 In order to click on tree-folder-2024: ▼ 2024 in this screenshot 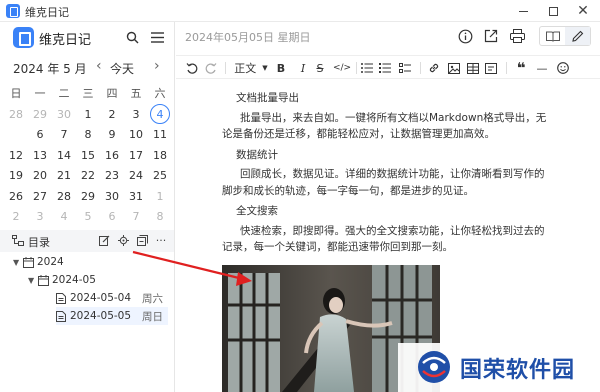, I will do `click(88, 262)`.